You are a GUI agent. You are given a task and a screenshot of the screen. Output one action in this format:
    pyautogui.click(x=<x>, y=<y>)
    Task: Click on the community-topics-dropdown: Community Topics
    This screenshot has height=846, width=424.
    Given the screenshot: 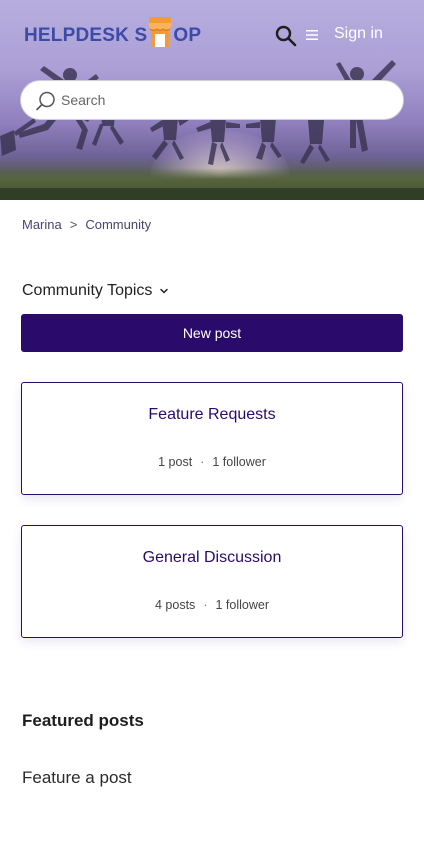 What is the action you would take?
    pyautogui.click(x=95, y=291)
    